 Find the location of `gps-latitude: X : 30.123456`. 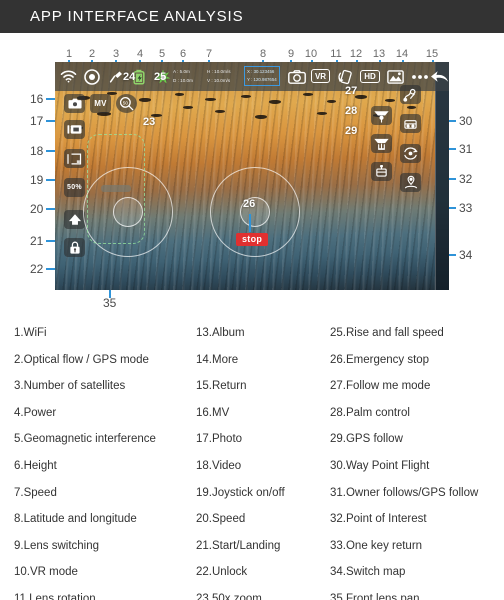

gps-latitude: X : 30.123456 is located at coordinates (261, 71).